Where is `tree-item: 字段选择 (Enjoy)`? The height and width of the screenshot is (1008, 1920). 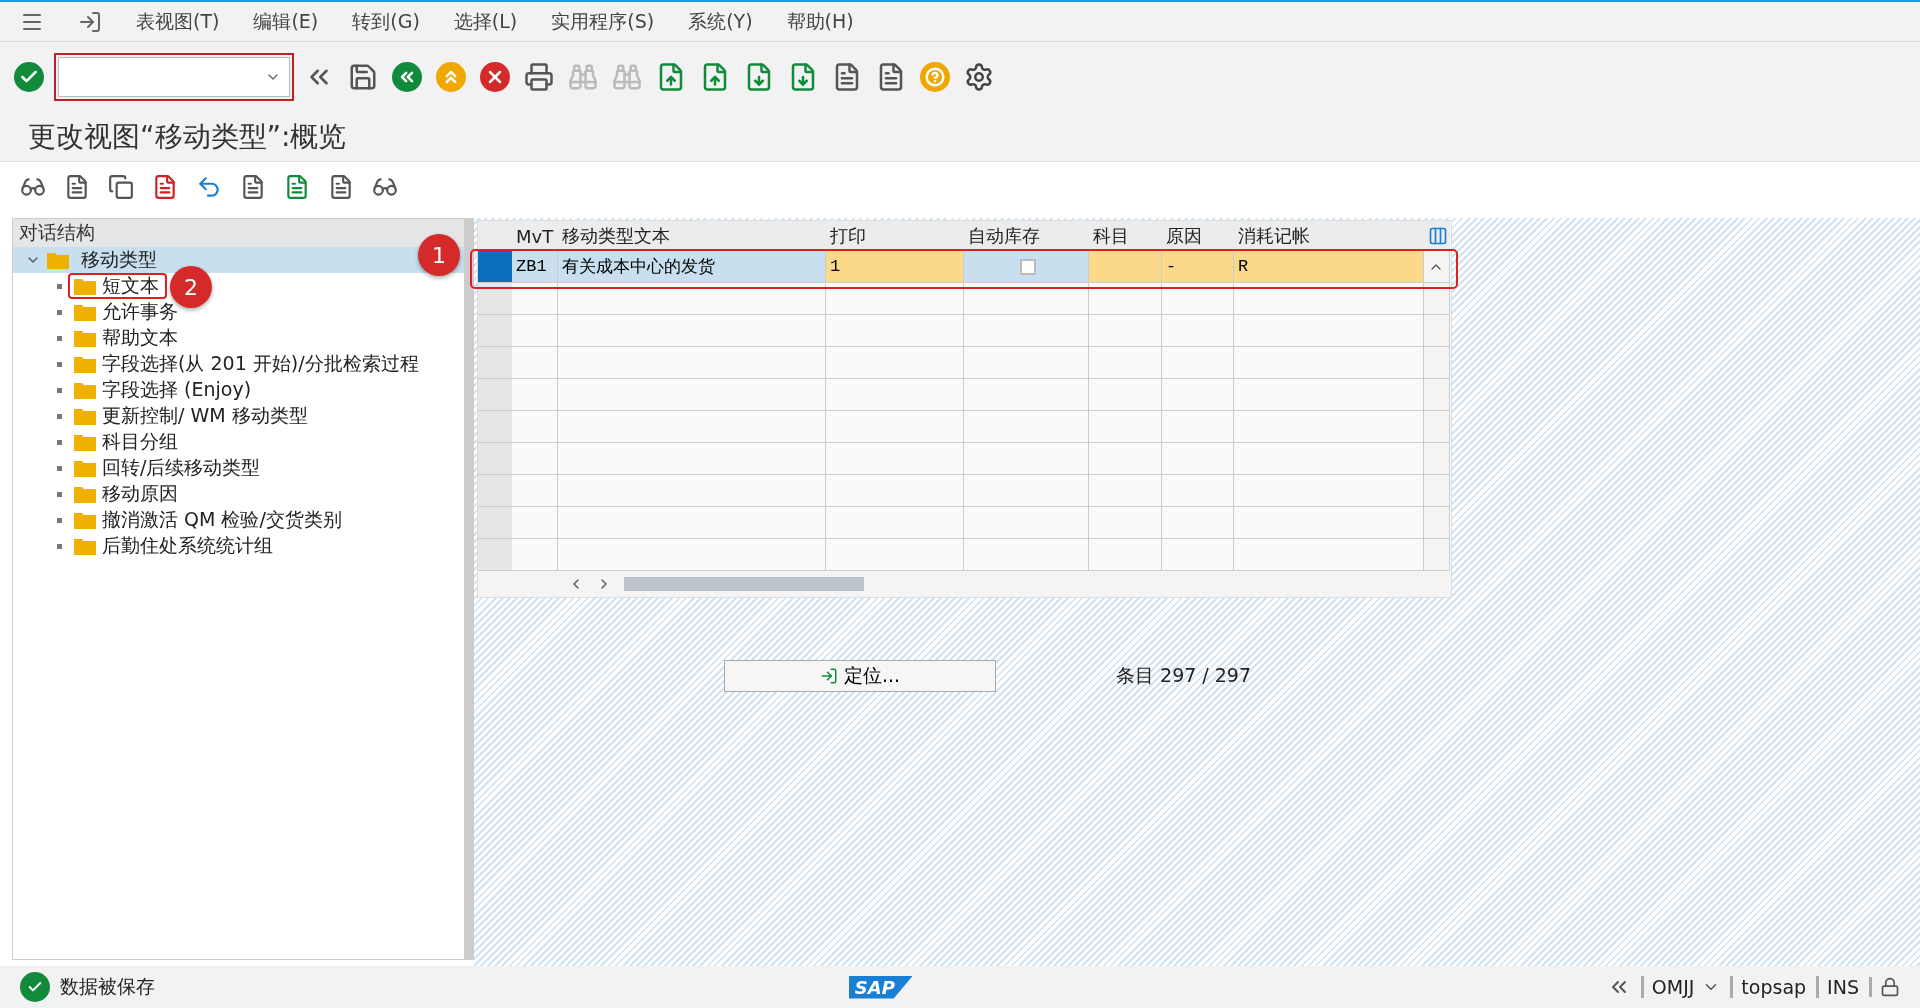
tree-item: 字段选择 (Enjoy) is located at coordinates (164, 390).